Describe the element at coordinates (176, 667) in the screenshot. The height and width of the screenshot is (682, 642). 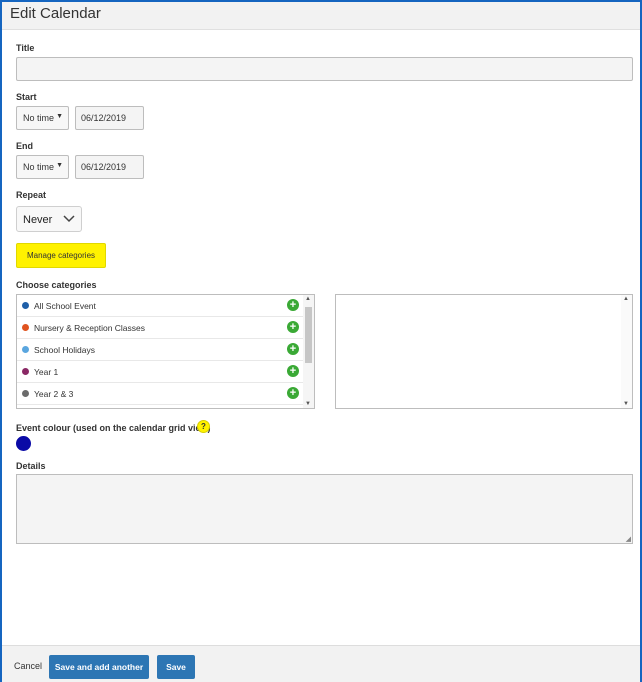
I see `save-button: Save` at that location.